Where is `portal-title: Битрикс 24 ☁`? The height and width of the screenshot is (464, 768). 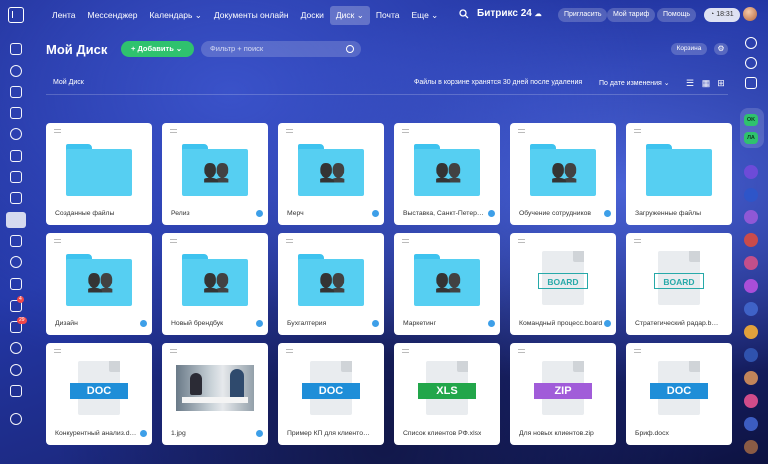
portal-title: Битрикс 24 ☁ is located at coordinates (509, 13).